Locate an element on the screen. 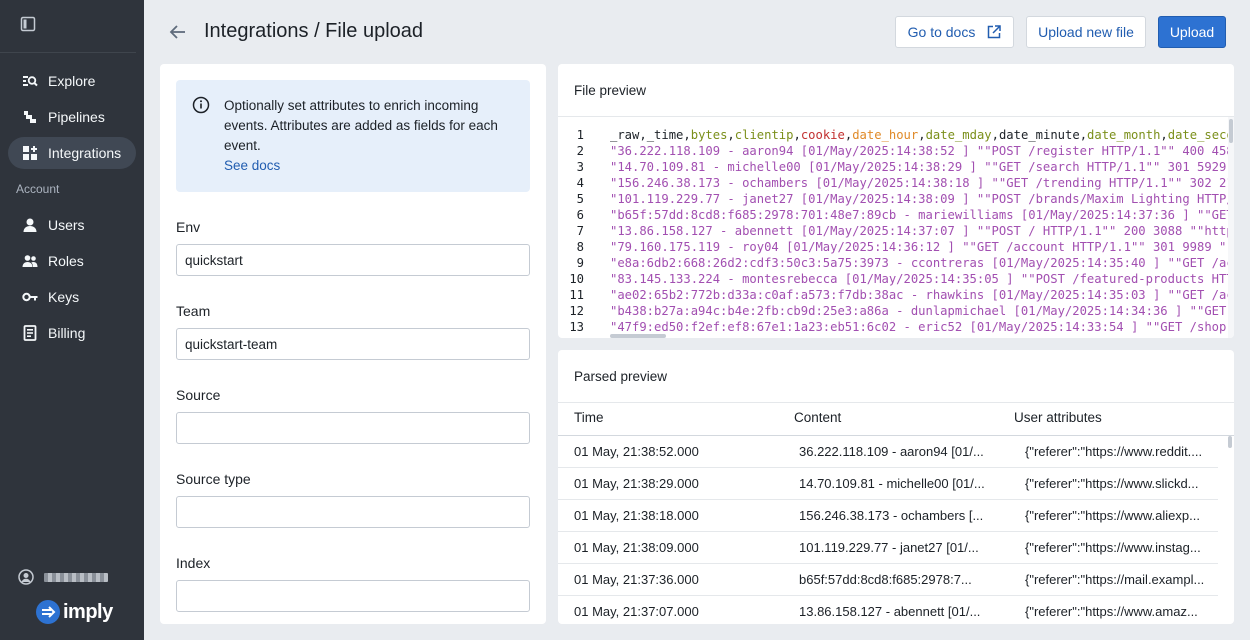  code-horizontal-scrollbar is located at coordinates (638, 336).